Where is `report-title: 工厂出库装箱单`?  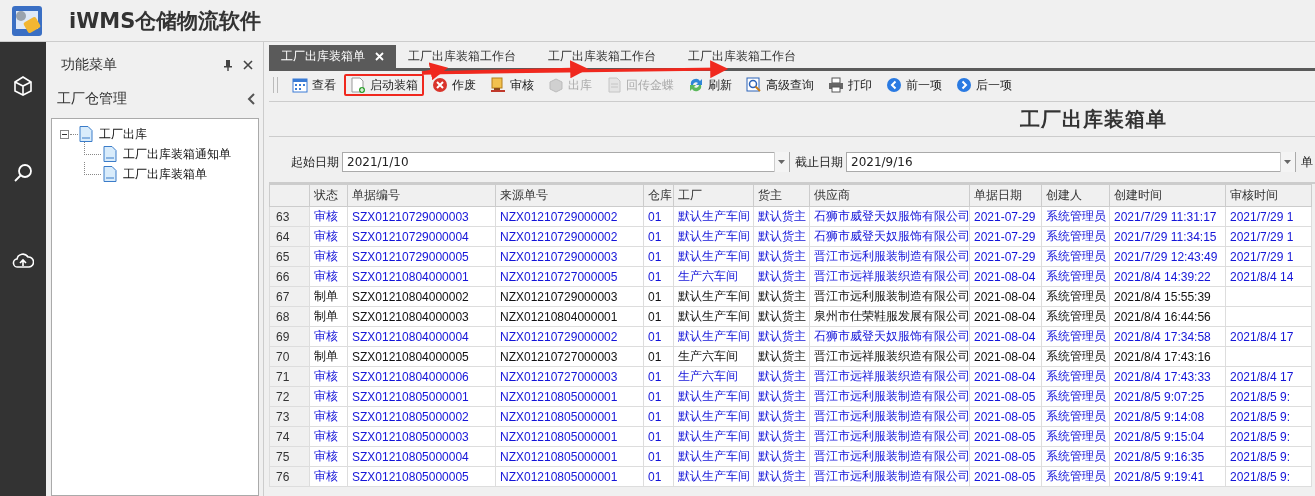 report-title: 工厂出库装箱单 is located at coordinates (1093, 119).